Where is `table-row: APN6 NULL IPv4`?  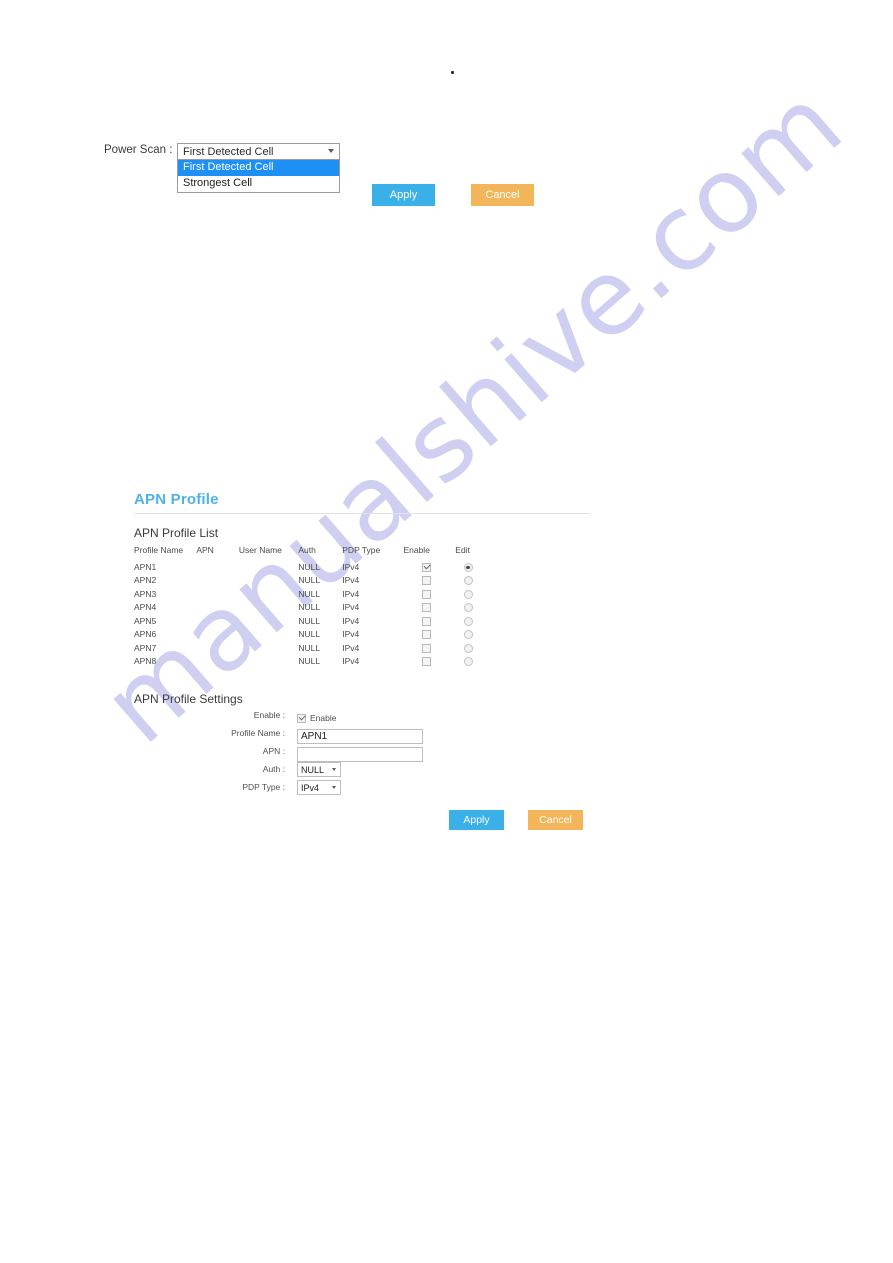
table-row: APN6 NULL IPv4 is located at coordinates (309, 635).